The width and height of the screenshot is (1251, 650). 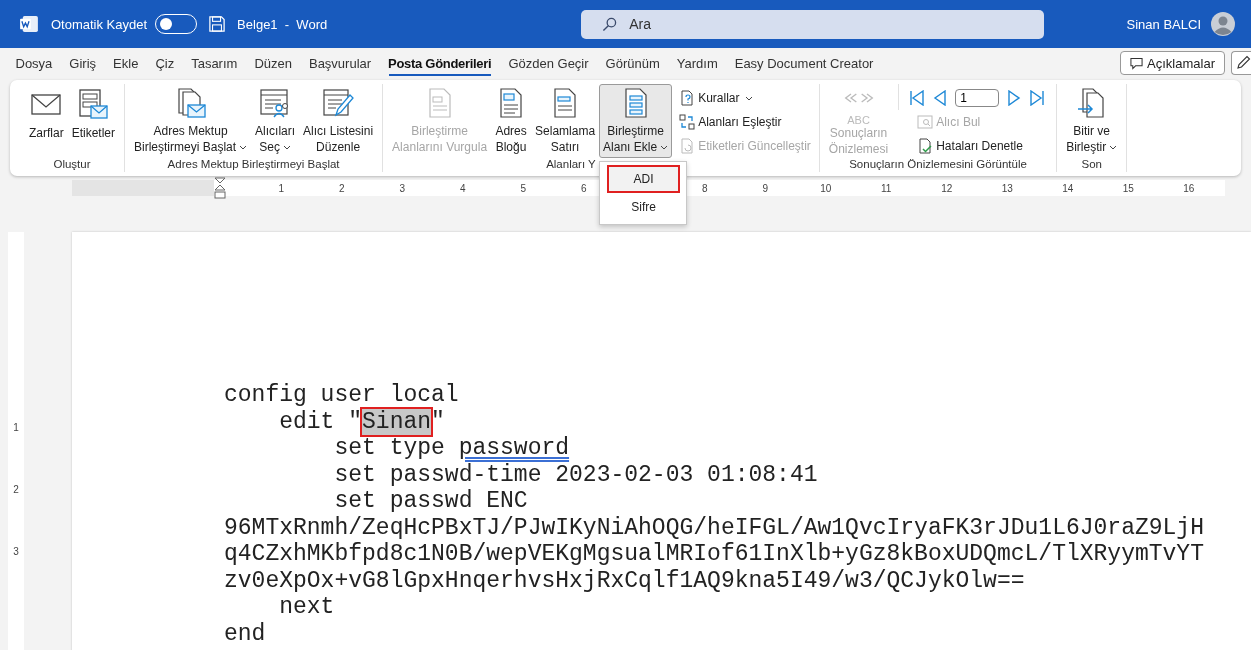 I want to click on ribbon-button: Alıcıları Seç, so click(x=275, y=121).